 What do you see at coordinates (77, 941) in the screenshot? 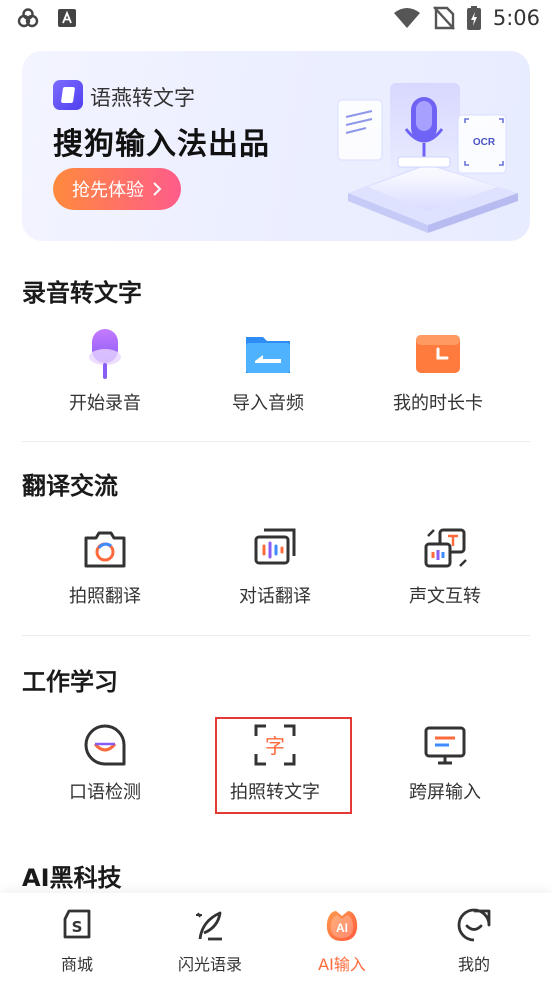
I see `nav-tab-store: S 商城` at bounding box center [77, 941].